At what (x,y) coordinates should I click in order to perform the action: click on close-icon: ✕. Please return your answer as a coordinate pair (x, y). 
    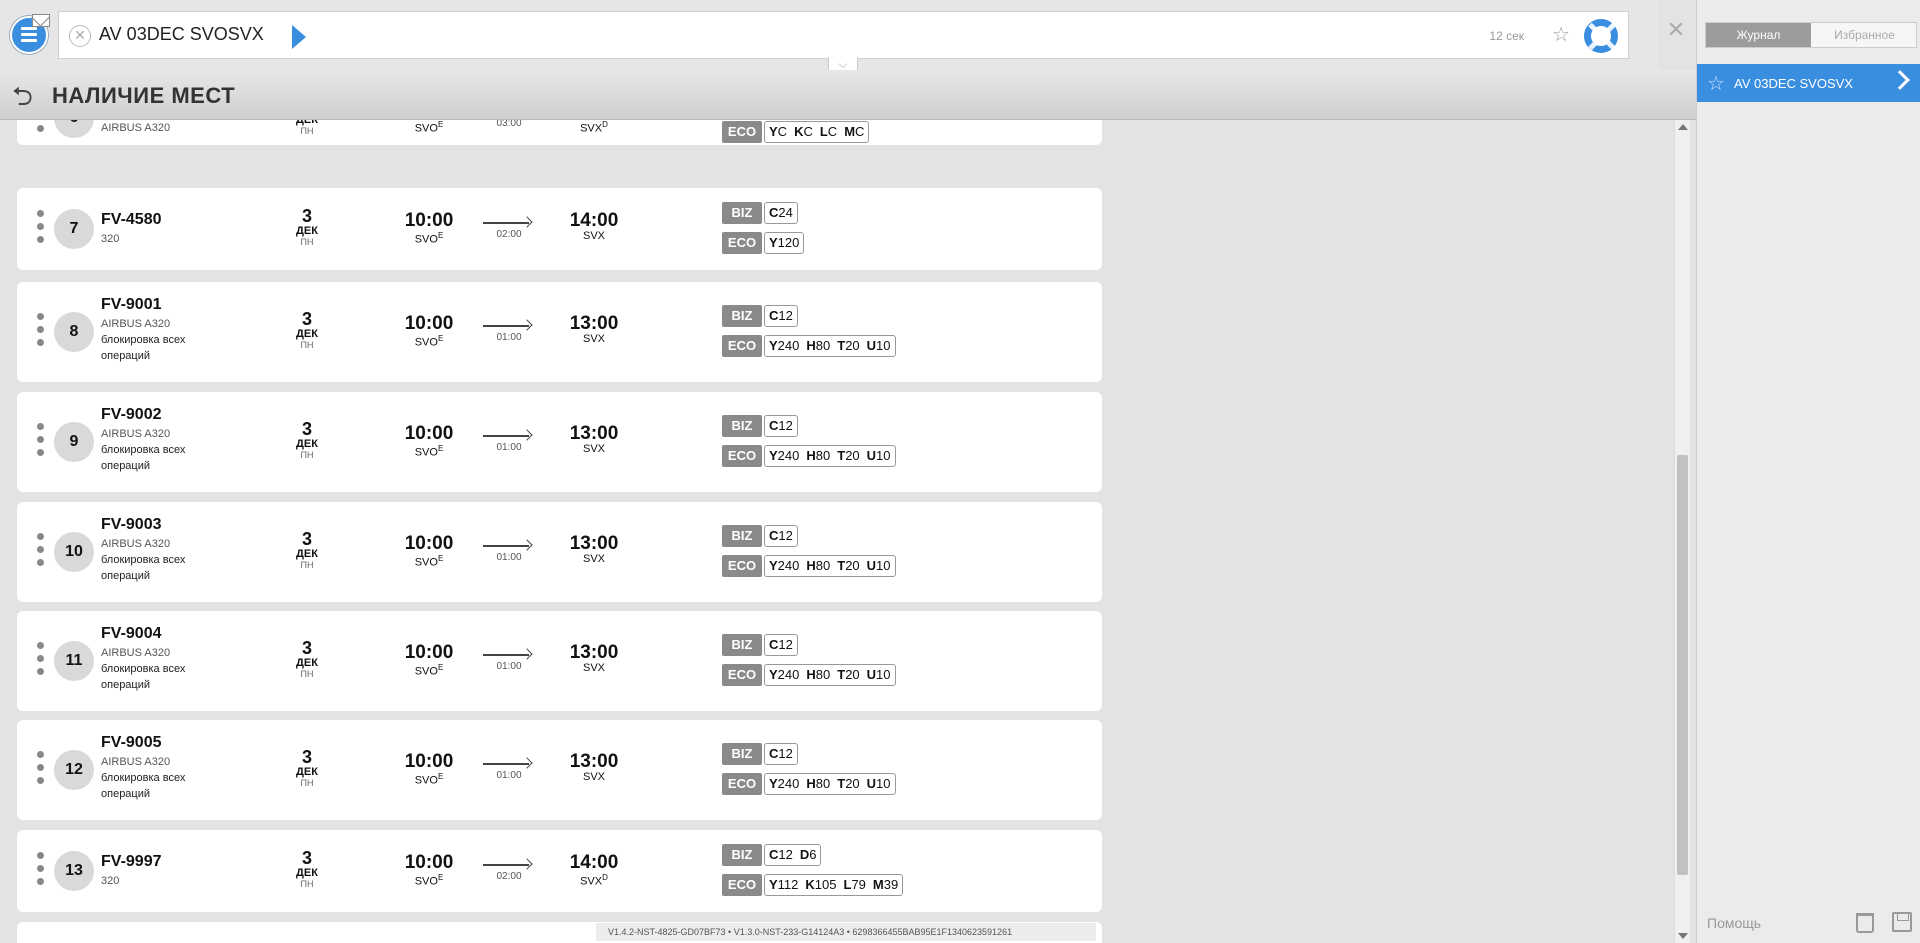
    Looking at the image, I should click on (1676, 35).